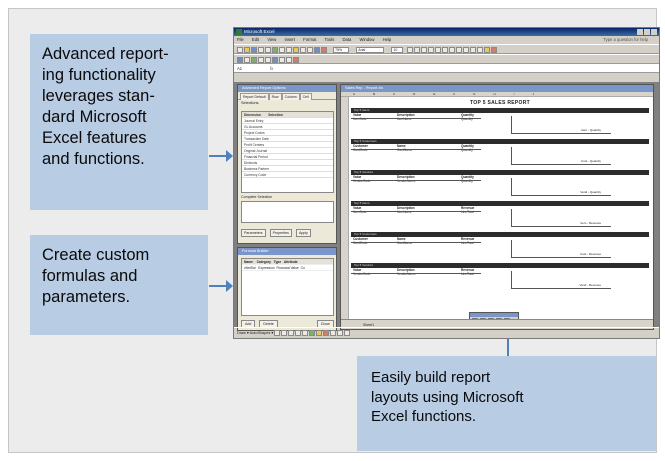 Image resolution: width=665 pixels, height=461 pixels. I want to click on help-icon, so click(296, 60).